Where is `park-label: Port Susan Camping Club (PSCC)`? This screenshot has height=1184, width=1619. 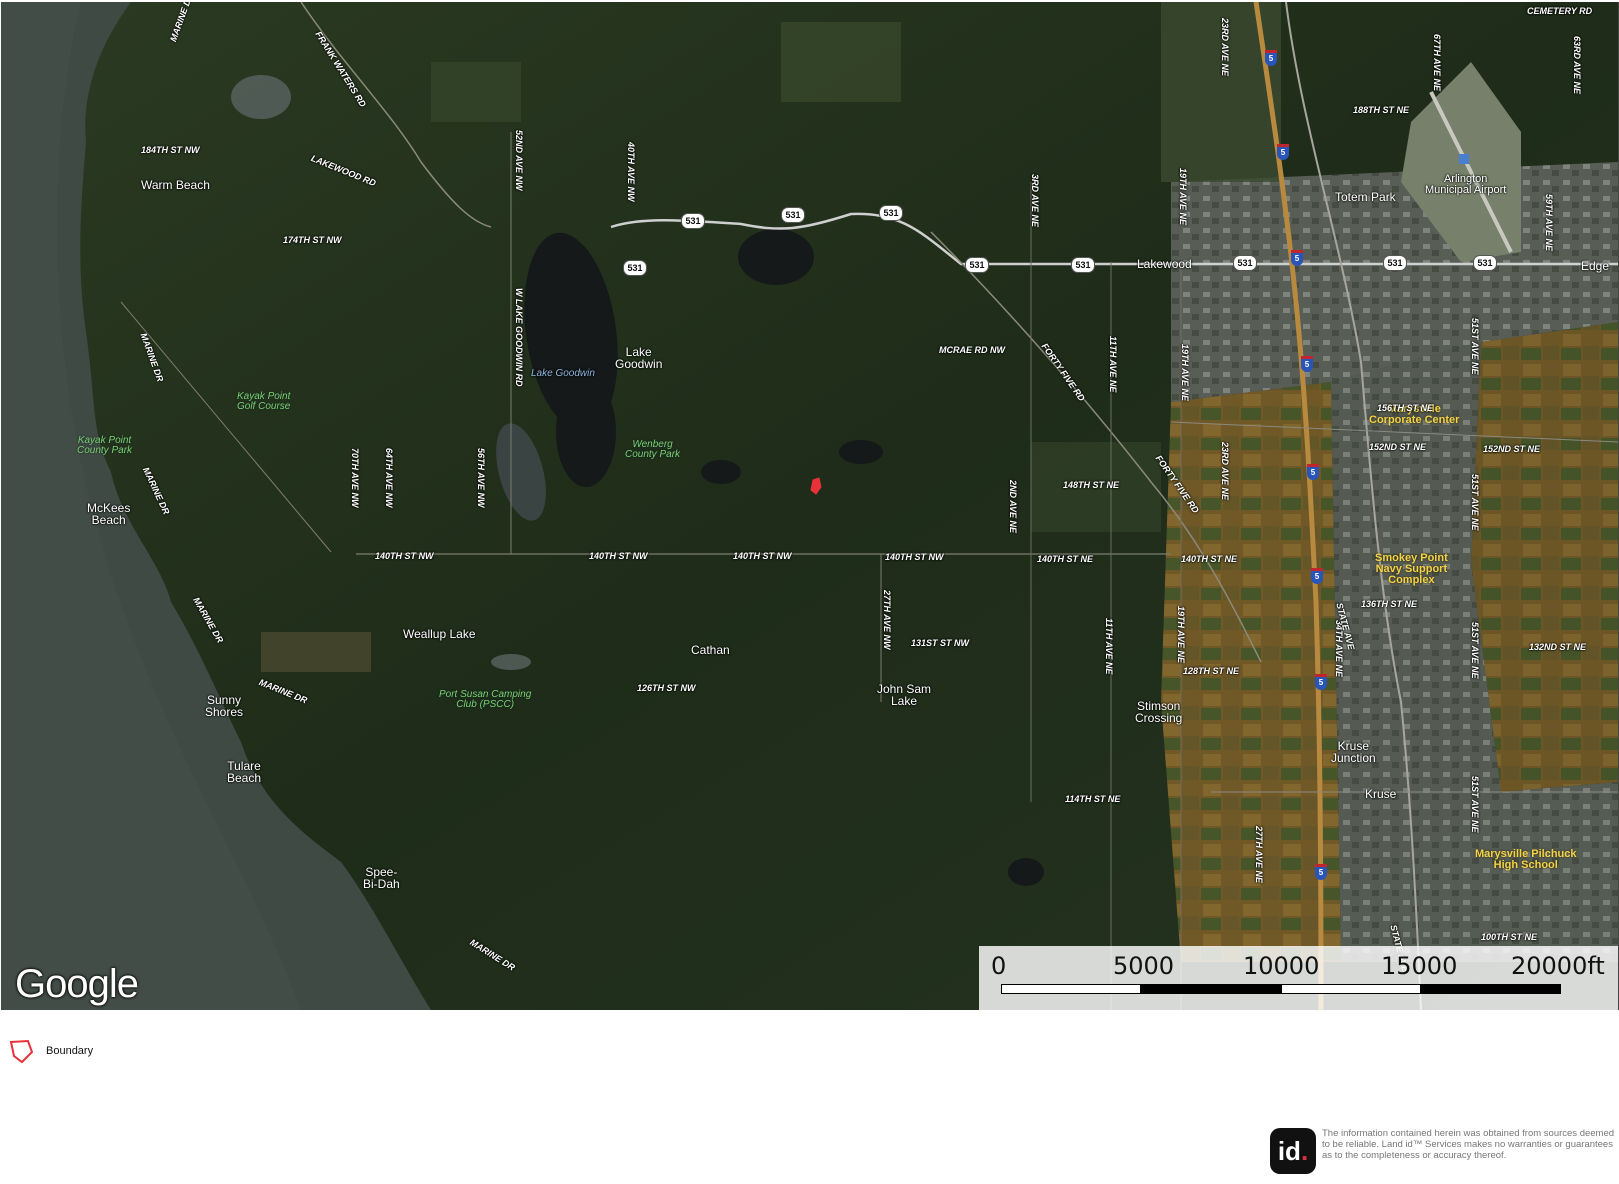 park-label: Port Susan Camping Club (PSCC) is located at coordinates (485, 699).